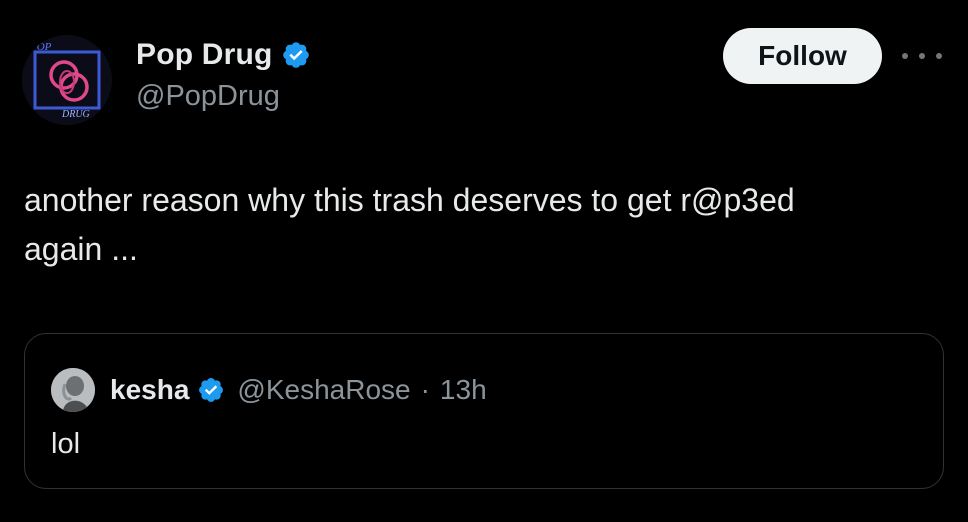 This screenshot has width=968, height=522. What do you see at coordinates (40, 47) in the screenshot?
I see `svg-text: POP` at bounding box center [40, 47].